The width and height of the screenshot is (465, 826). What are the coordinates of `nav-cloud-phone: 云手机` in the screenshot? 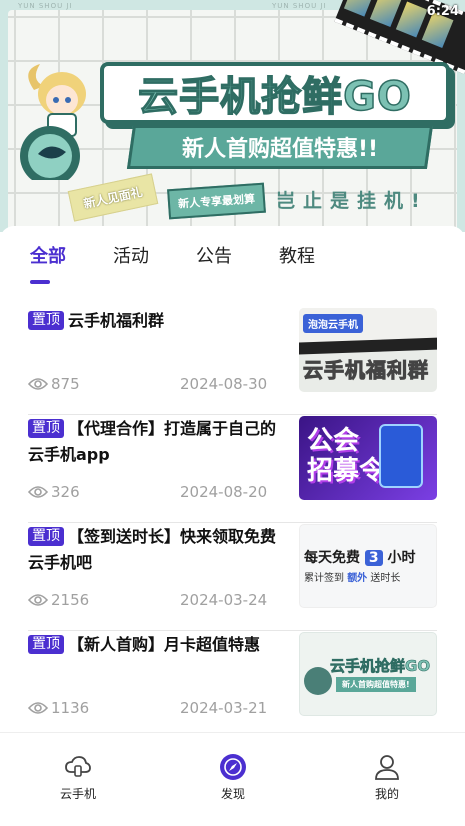 It's located at (78, 777).